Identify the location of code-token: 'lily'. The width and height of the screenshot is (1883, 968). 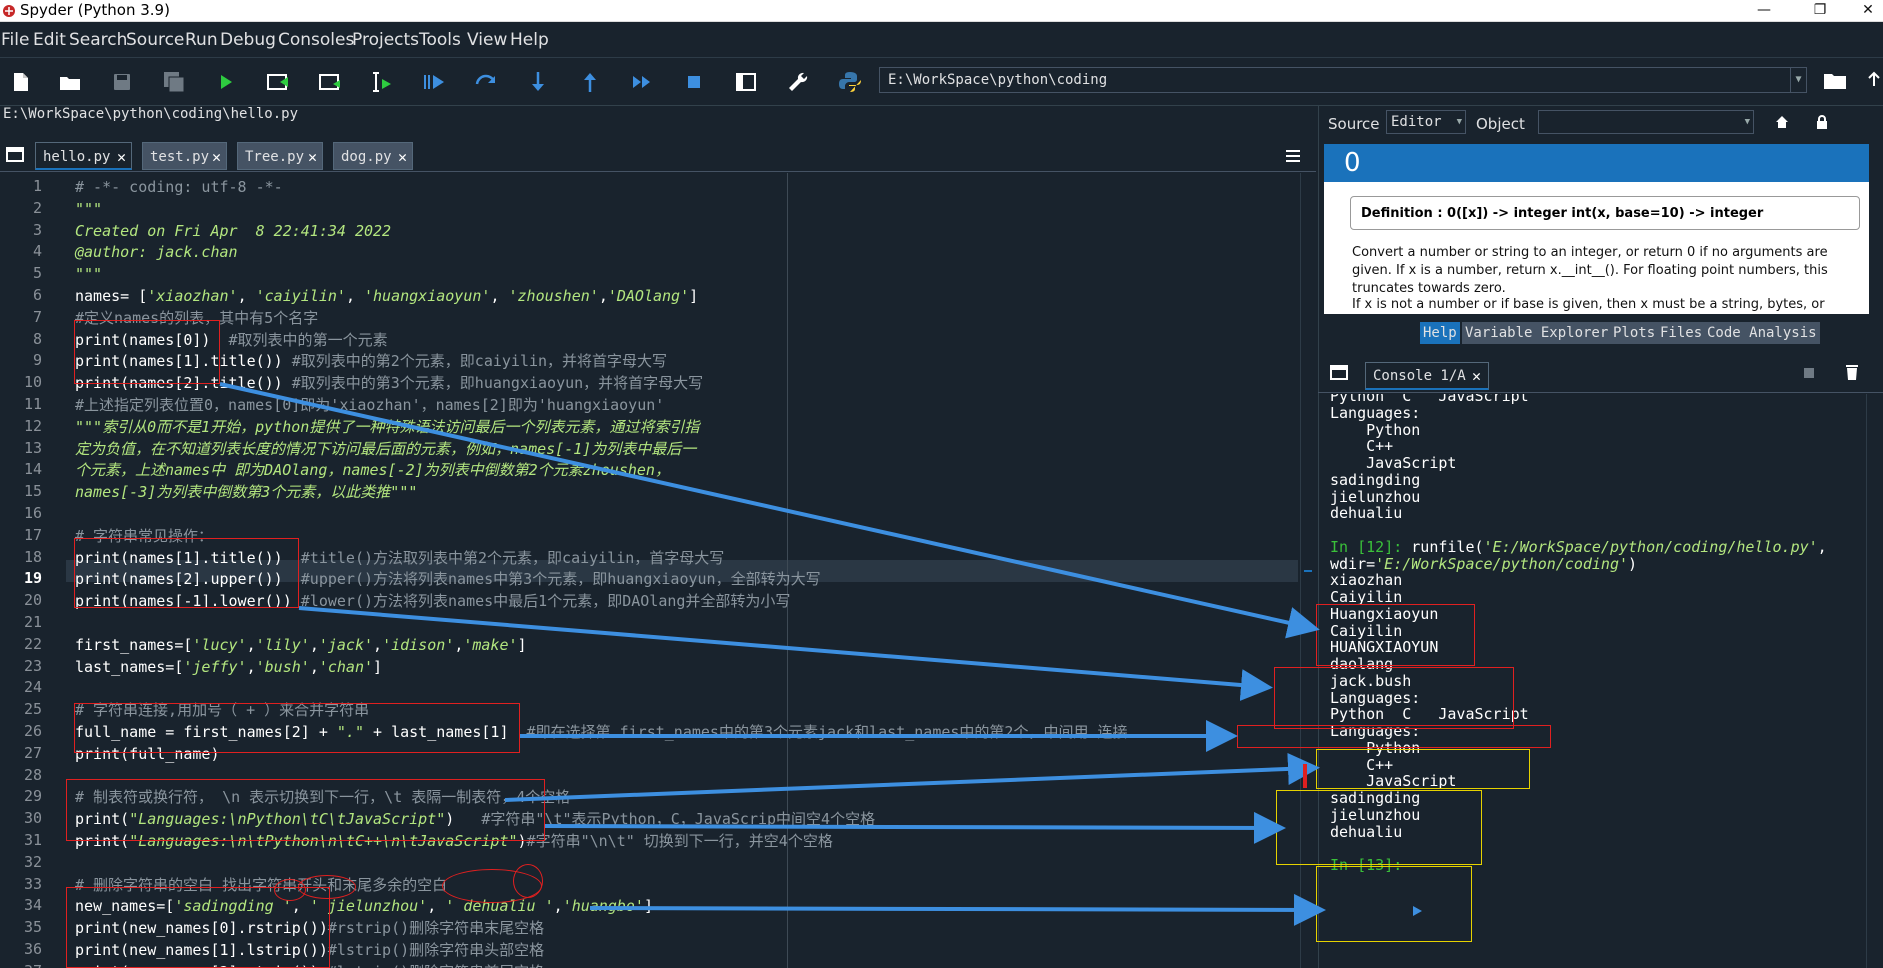
(282, 644).